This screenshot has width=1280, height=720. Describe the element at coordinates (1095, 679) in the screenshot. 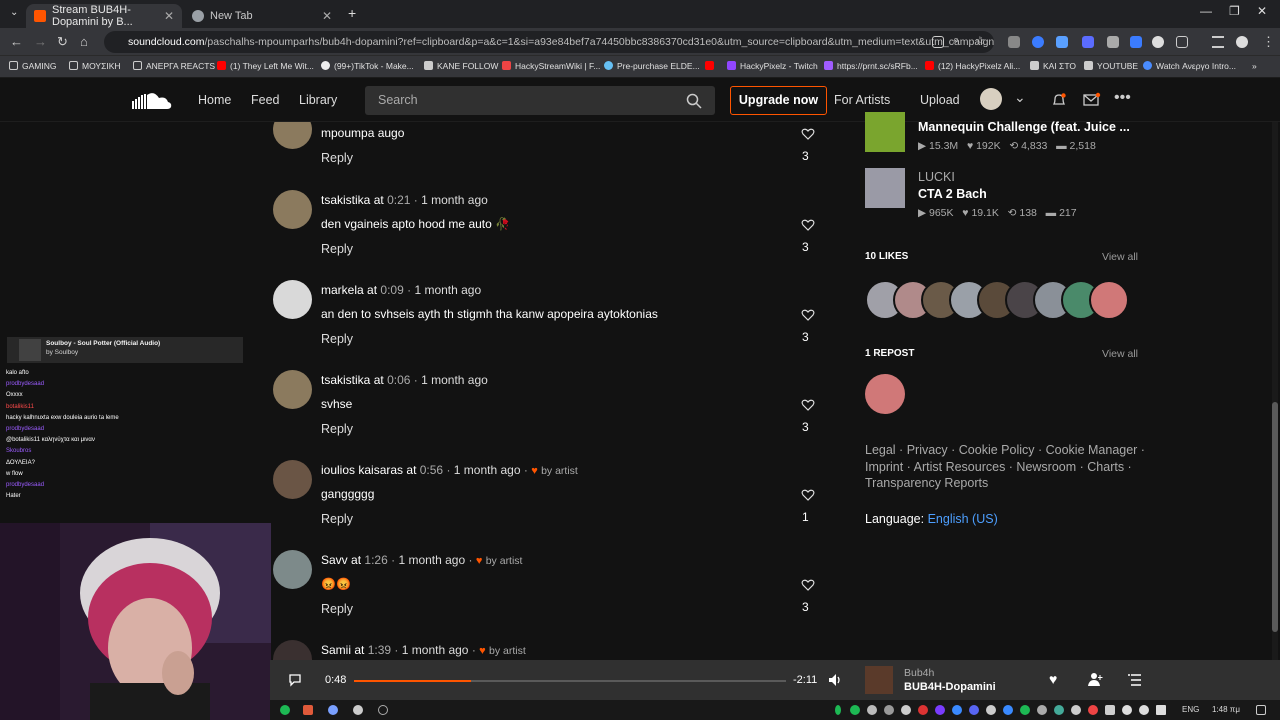

I see `follow-user-icon` at that location.